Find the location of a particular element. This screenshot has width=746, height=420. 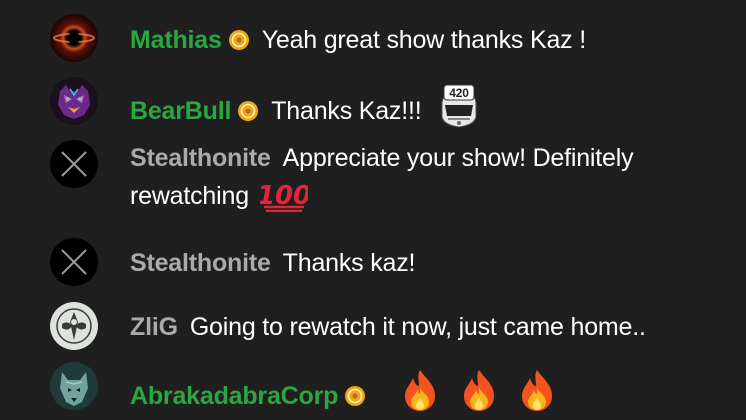

author-name: ZliG is located at coordinates (154, 327).